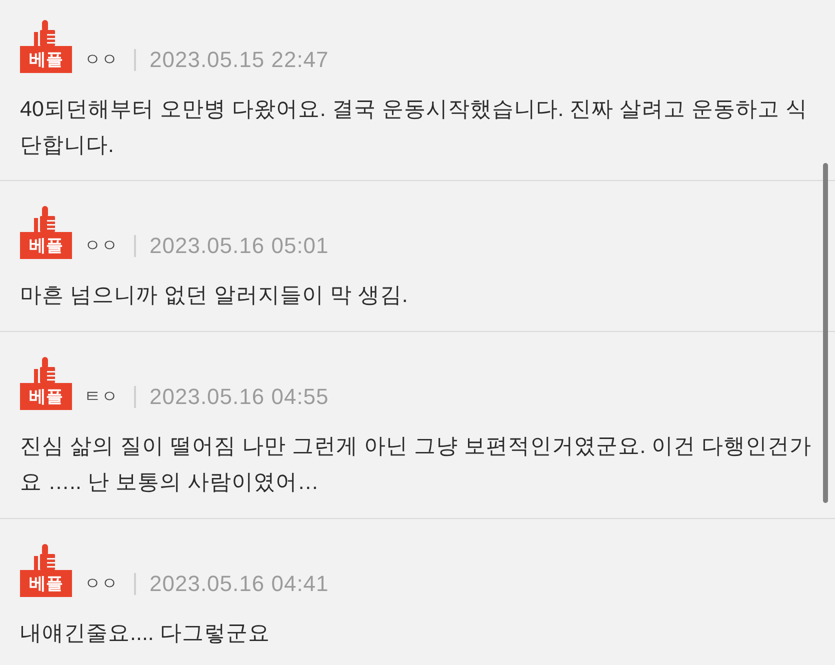 The image size is (835, 665). I want to click on comment-date: 2023.05.16 04:55, so click(239, 397).